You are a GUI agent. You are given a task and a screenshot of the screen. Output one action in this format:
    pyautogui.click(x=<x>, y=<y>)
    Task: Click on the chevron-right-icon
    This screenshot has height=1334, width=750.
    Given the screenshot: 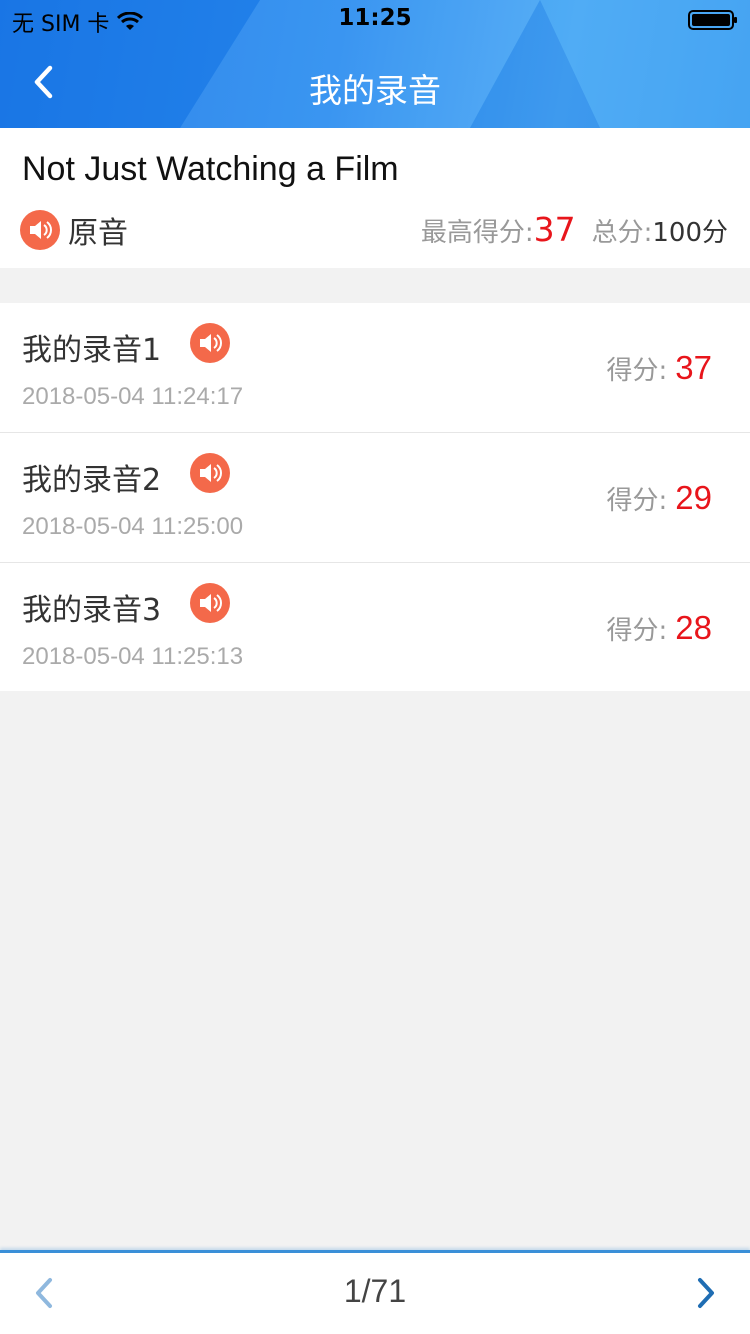 What is the action you would take?
    pyautogui.click(x=706, y=1293)
    